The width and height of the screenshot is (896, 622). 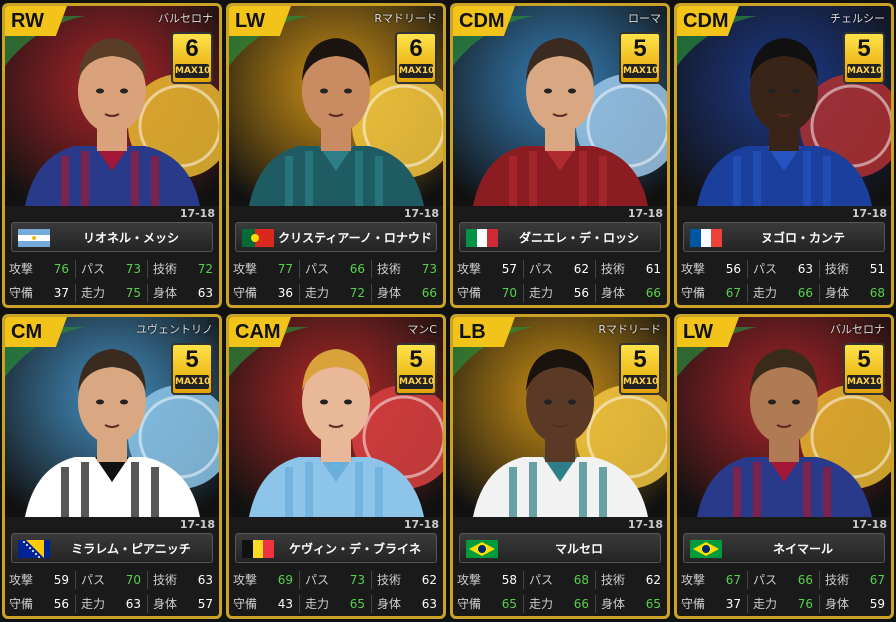 What do you see at coordinates (733, 293) in the screenshot?
I see `stat-value-def: 67` at bounding box center [733, 293].